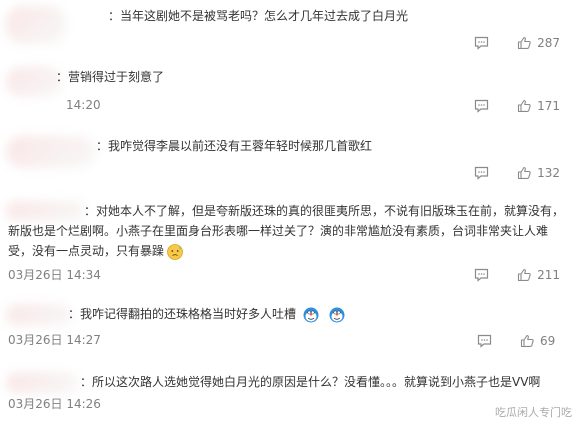 Image resolution: width=580 pixels, height=426 pixels. I want to click on comment-item: ：当年这剧她不是被骂老吗？怎么才几年过去成了白月光 287, so click(290, 33).